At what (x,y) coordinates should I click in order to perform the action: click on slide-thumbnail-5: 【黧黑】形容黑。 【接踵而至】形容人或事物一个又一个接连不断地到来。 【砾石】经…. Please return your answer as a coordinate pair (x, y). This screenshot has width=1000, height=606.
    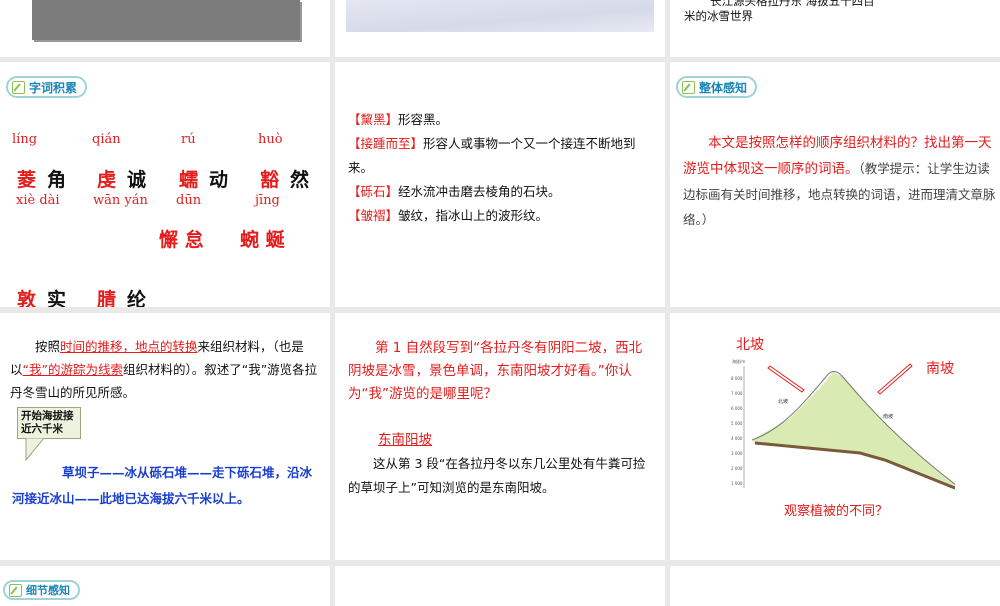
    Looking at the image, I should click on (500, 184).